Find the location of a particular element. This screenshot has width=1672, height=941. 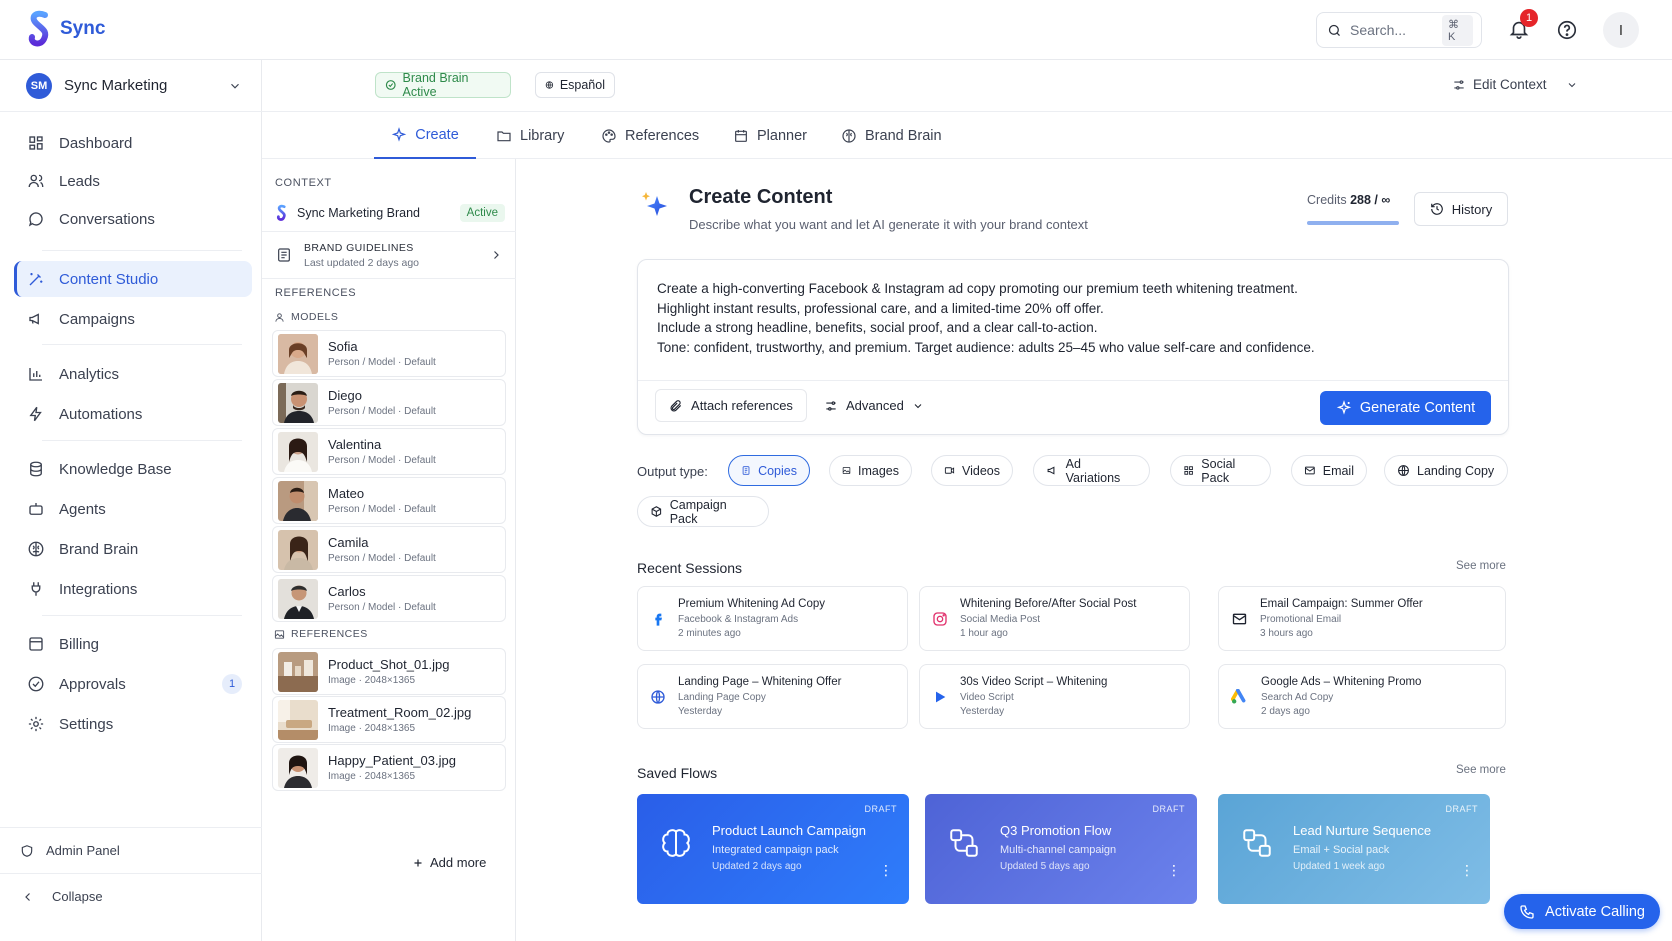

output-type-landing-copy: Landing Copy is located at coordinates (1446, 470).